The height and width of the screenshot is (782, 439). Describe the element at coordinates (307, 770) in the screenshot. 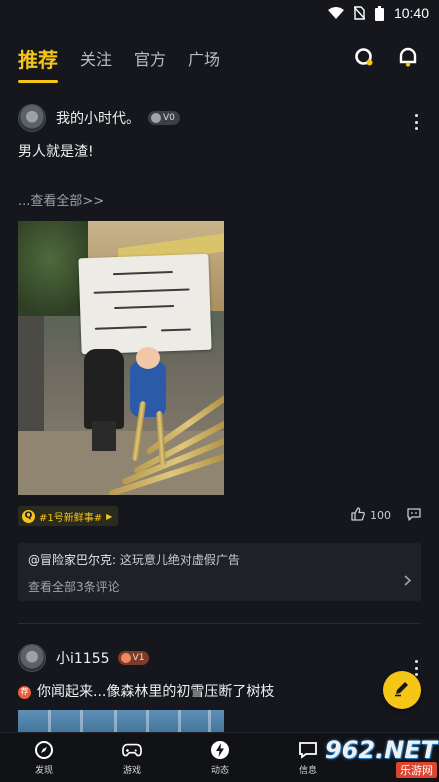

I see `bottom-tab-label: 信息` at that location.